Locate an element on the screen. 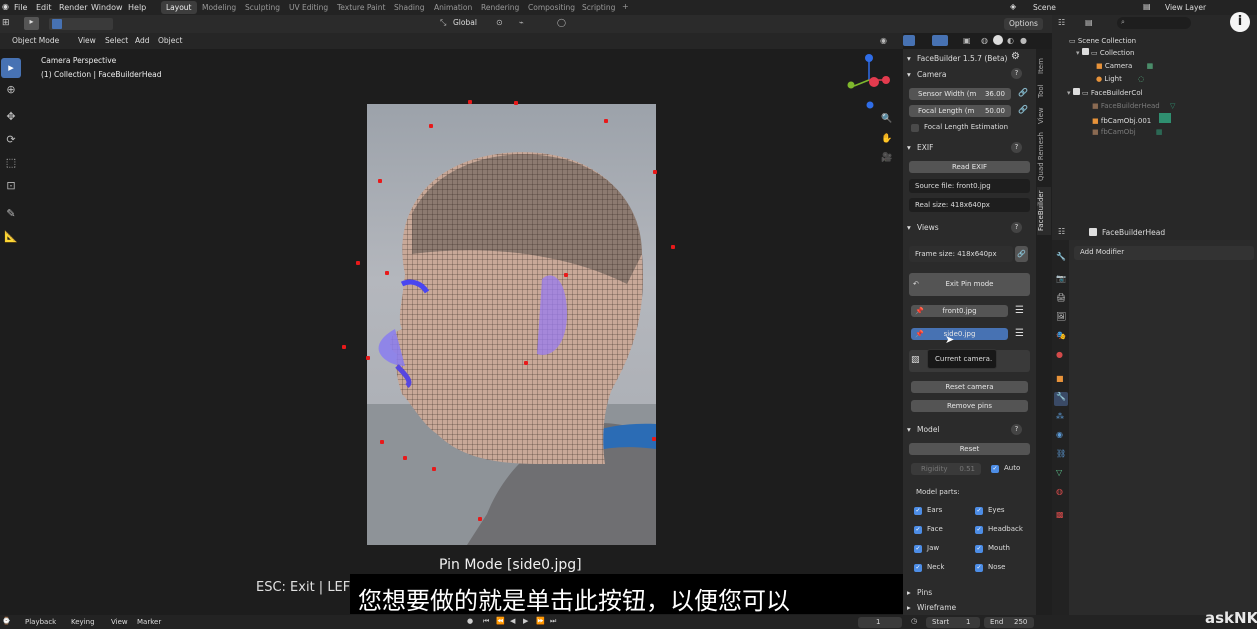 The width and height of the screenshot is (1257, 629). tab-sculpting: Sculpting is located at coordinates (262, 7).